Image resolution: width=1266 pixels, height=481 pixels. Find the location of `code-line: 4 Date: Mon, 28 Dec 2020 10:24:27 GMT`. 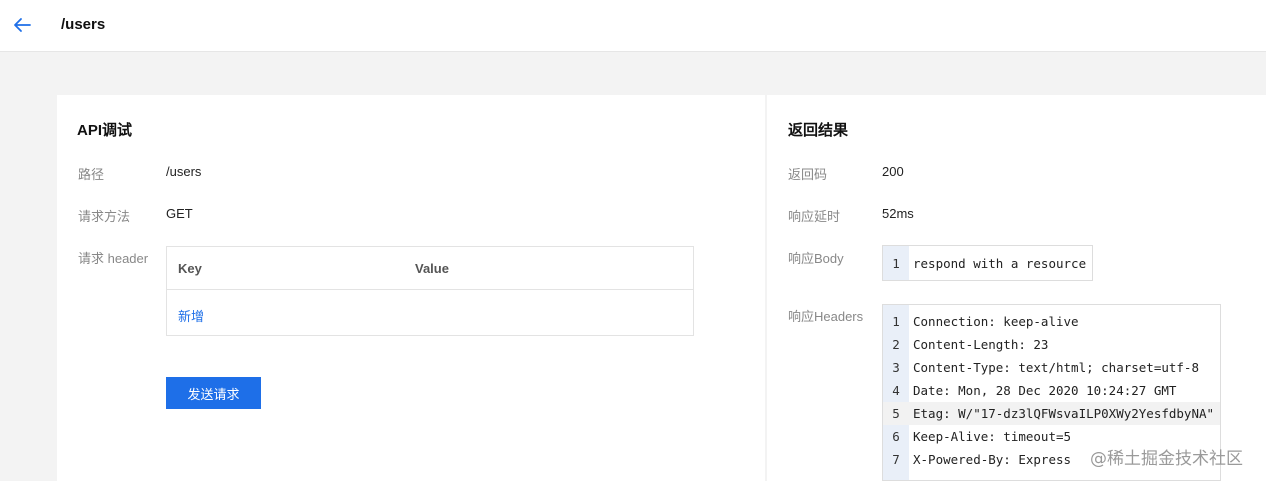

code-line: 4 Date: Mon, 28 Dec 2020 10:24:27 GMT is located at coordinates (1051, 390).